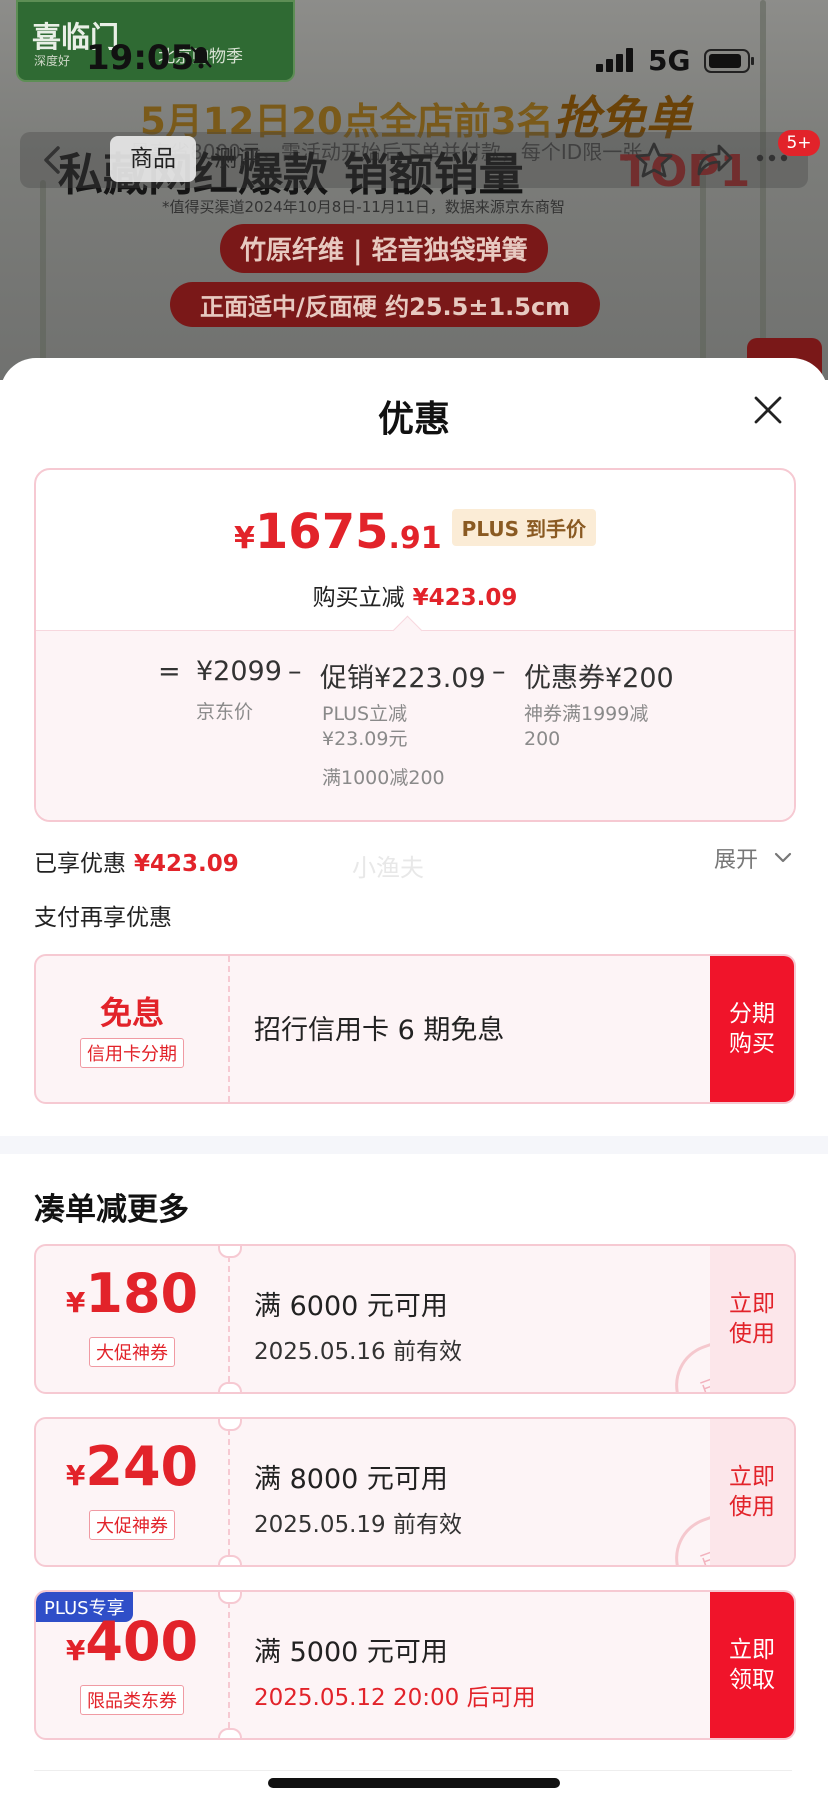  Describe the element at coordinates (358, 1525) in the screenshot. I see `coupon-validity: 2025.05.19 前有效` at that location.